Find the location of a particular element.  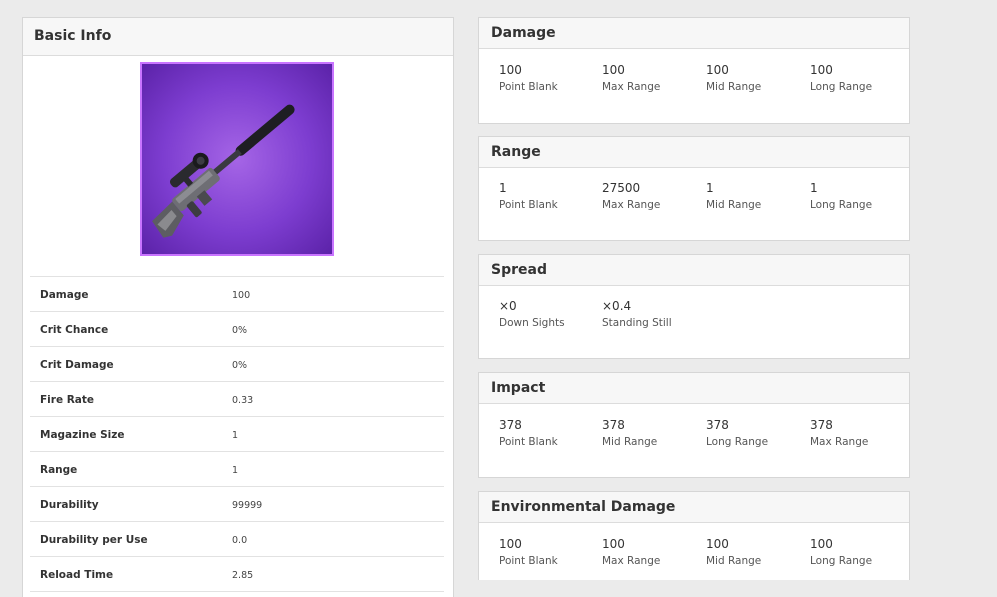

cell-label: Down Sights is located at coordinates (532, 323).